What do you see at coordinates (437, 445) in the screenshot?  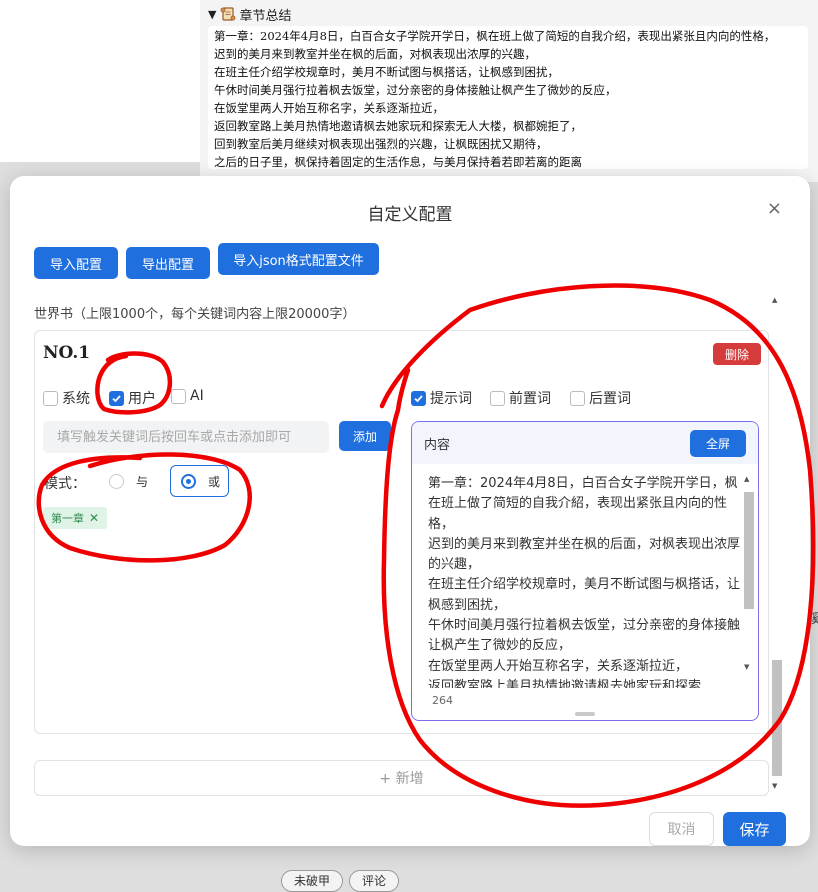 I see `content-label: 内容` at bounding box center [437, 445].